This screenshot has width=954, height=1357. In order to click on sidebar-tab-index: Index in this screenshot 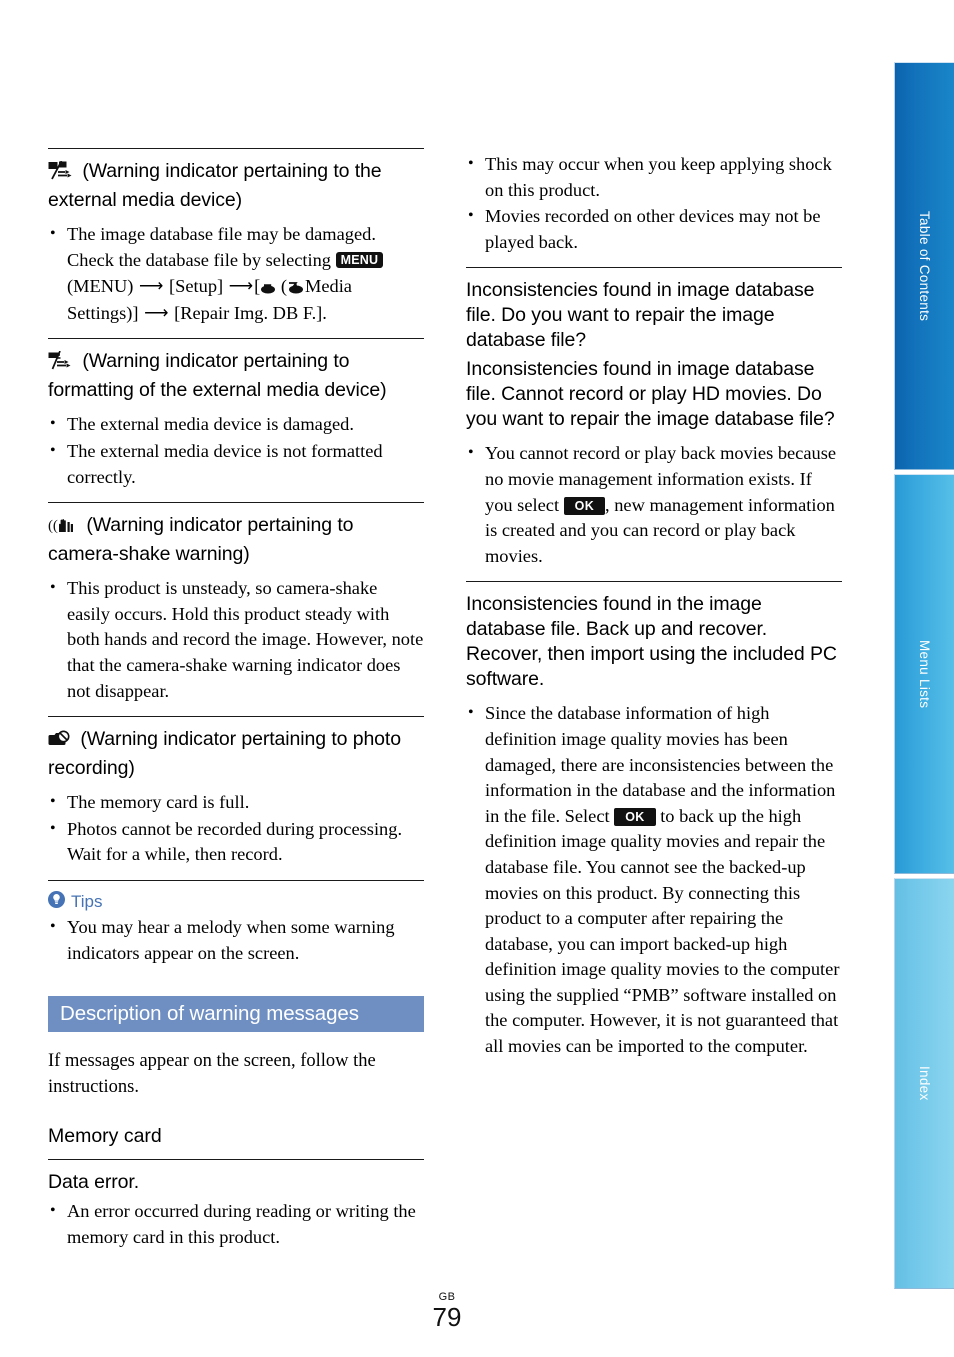, I will do `click(924, 1083)`.